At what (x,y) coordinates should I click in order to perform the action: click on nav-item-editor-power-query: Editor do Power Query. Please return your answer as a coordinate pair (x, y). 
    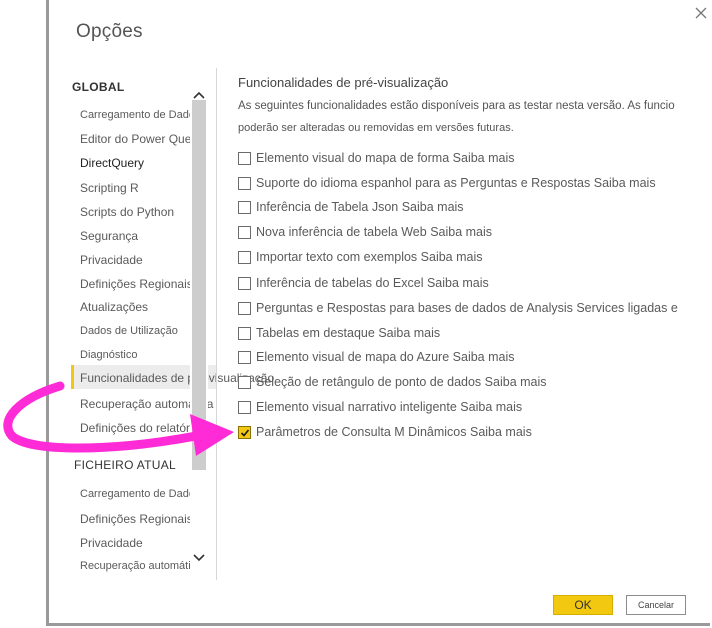
    Looking at the image, I should click on (140, 139).